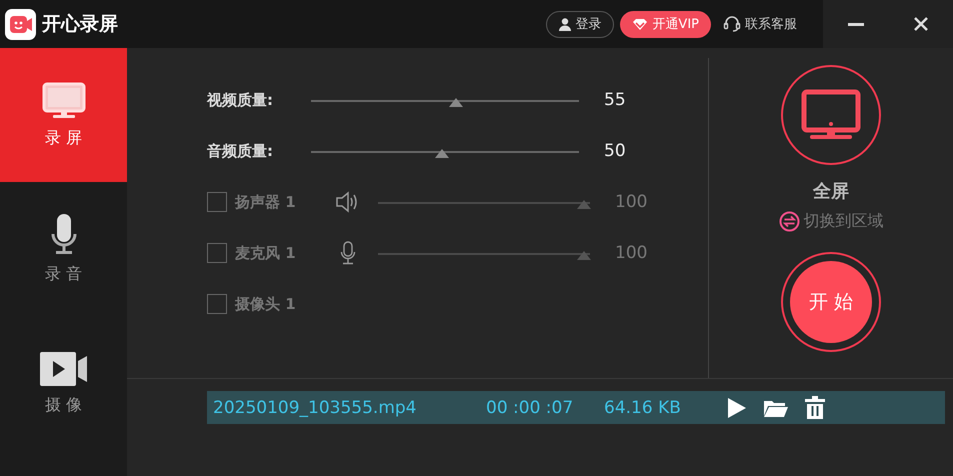 The image size is (953, 476). What do you see at coordinates (266, 253) in the screenshot?
I see `device-label: 麦克风 1` at bounding box center [266, 253].